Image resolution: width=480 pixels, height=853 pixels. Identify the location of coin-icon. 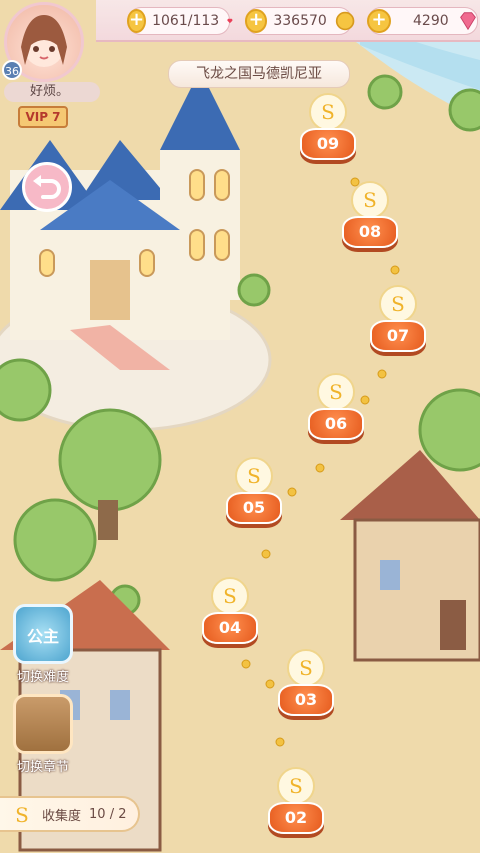
(345, 21).